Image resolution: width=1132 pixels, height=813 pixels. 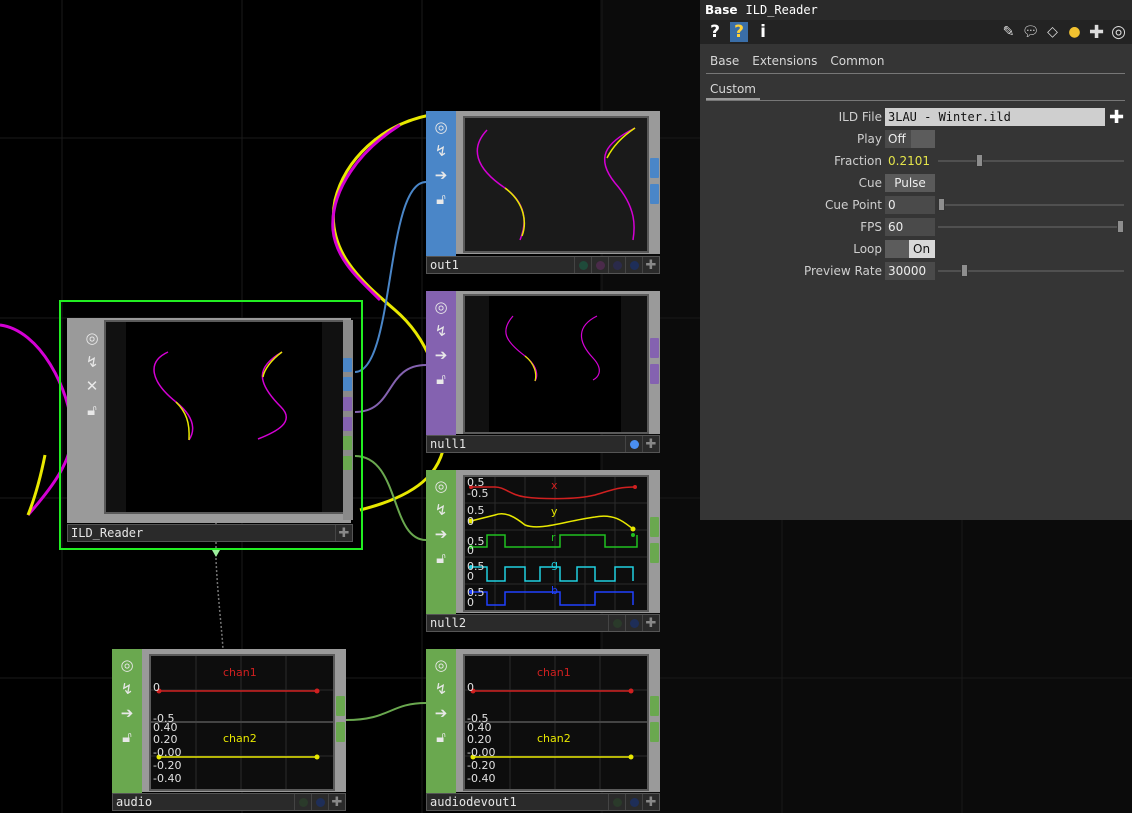 I want to click on param-label: Cue, so click(x=870, y=183).